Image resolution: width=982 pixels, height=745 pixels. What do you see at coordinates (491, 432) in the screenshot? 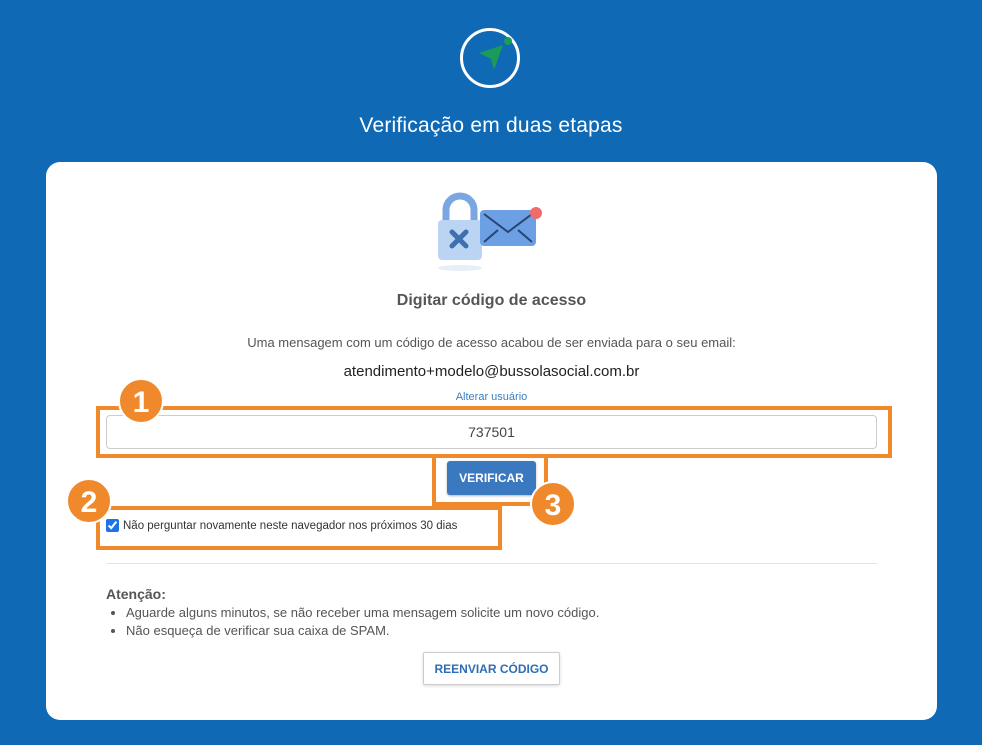
I see `access-code-input` at bounding box center [491, 432].